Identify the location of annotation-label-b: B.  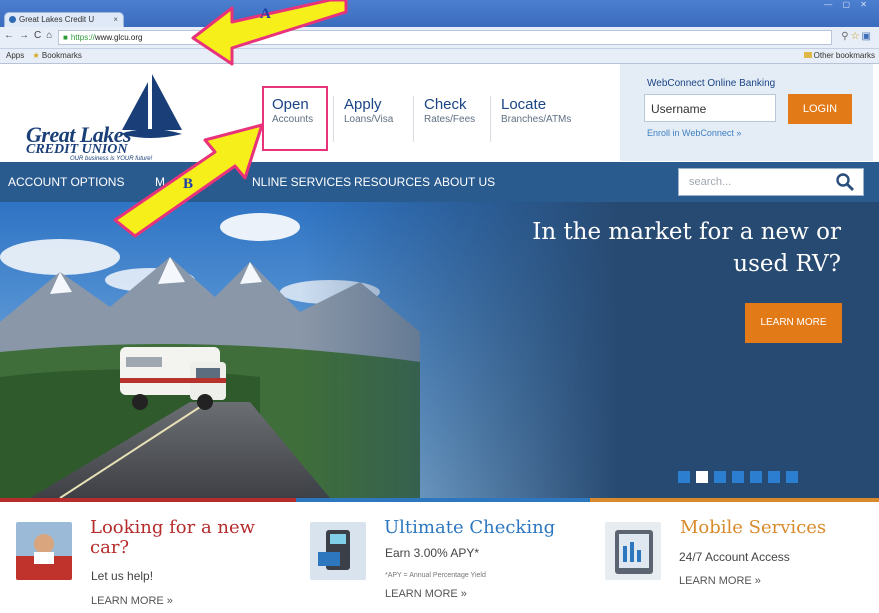
(188, 184).